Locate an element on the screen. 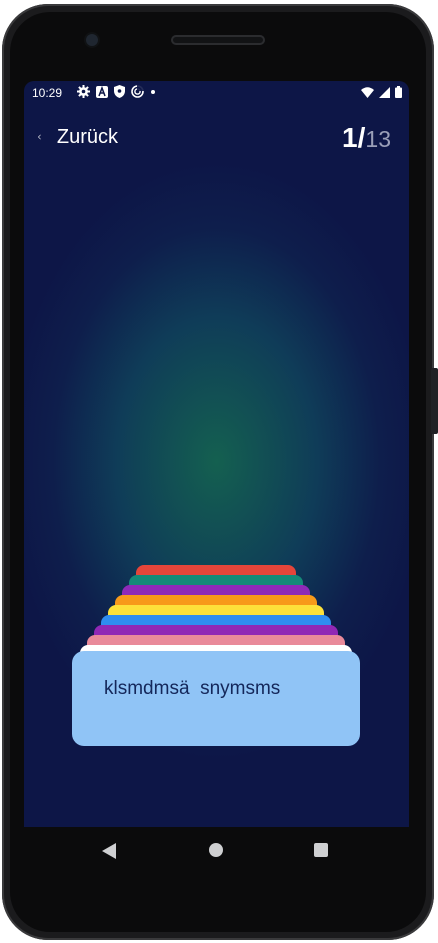  back-triangle-icon is located at coordinates (109, 851).